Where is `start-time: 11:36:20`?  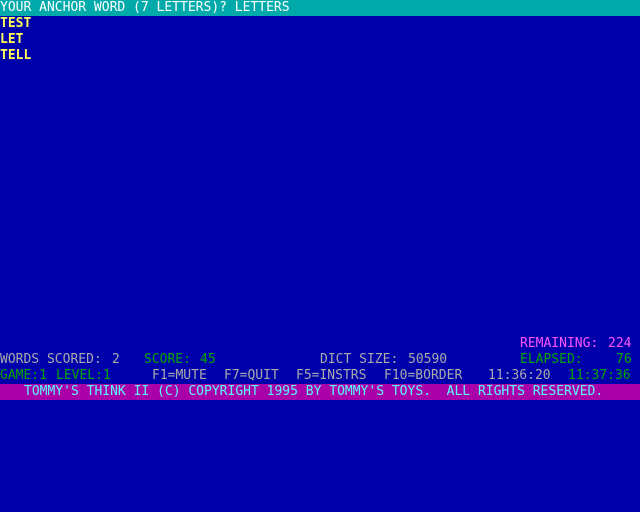 start-time: 11:36:20 is located at coordinates (519, 375).